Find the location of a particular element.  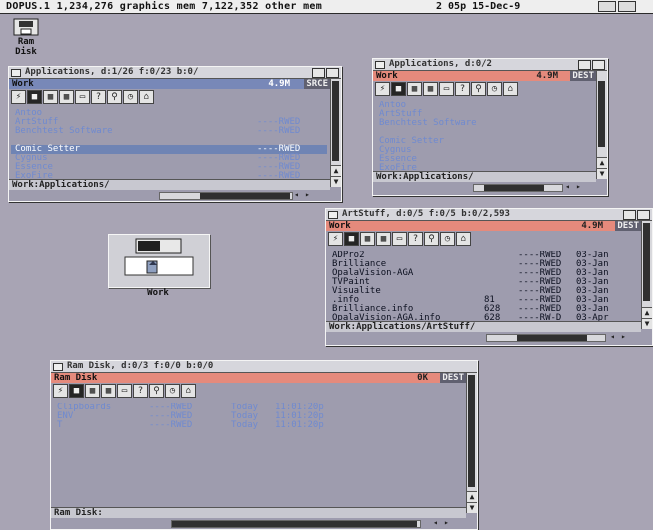

window-title-bar: Applications, d:0/2 is located at coordinates (490, 65).